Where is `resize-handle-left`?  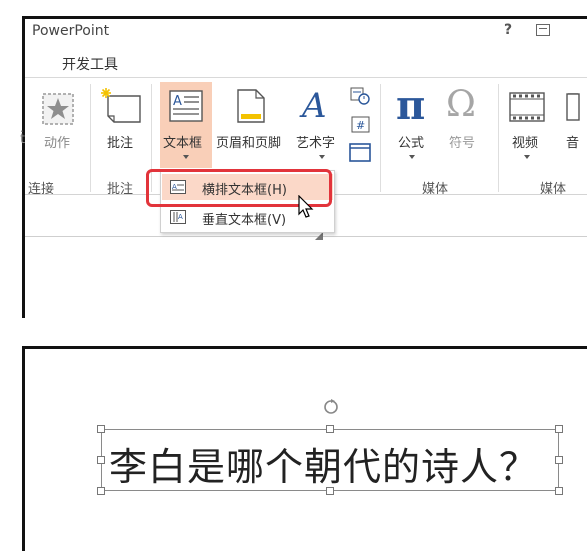 resize-handle-left is located at coordinates (101, 460).